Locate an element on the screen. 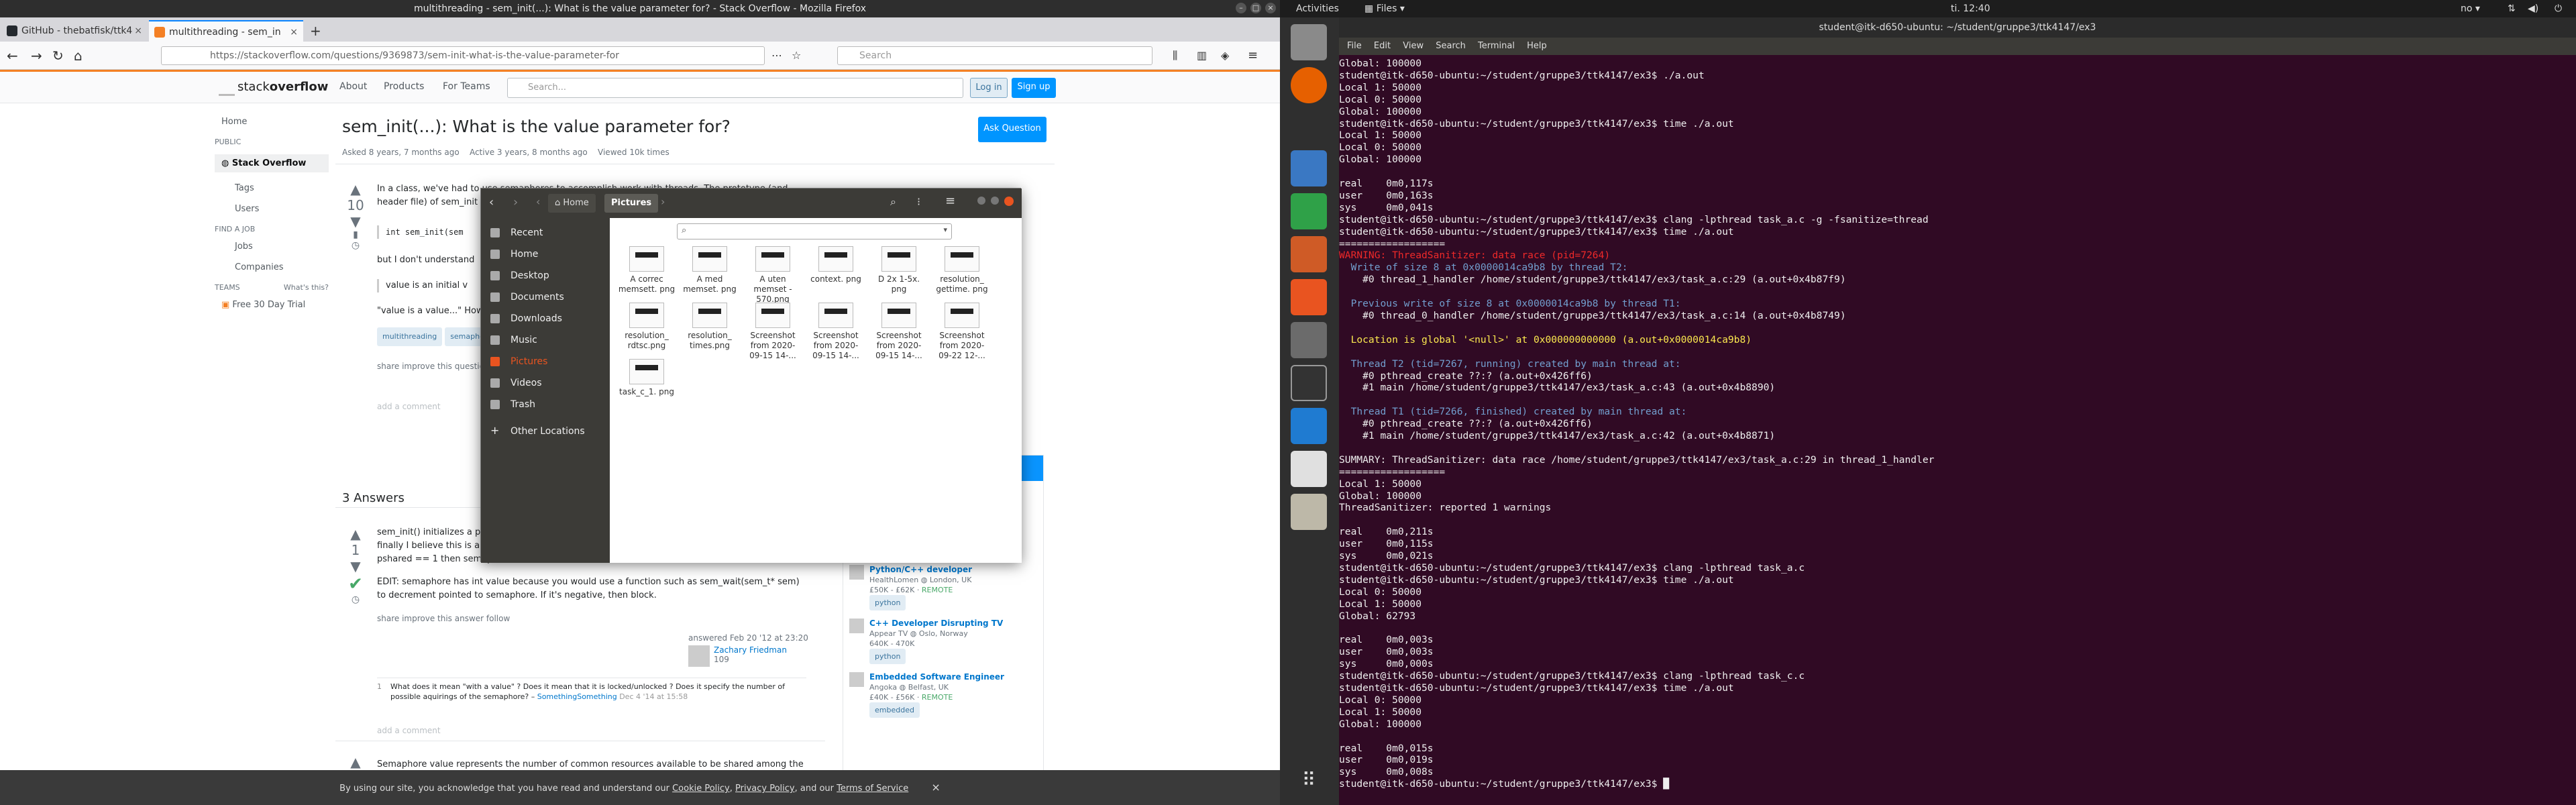 Image resolution: width=2576 pixels, height=805 pixels. file-item: A correc memsett. png is located at coordinates (647, 270).